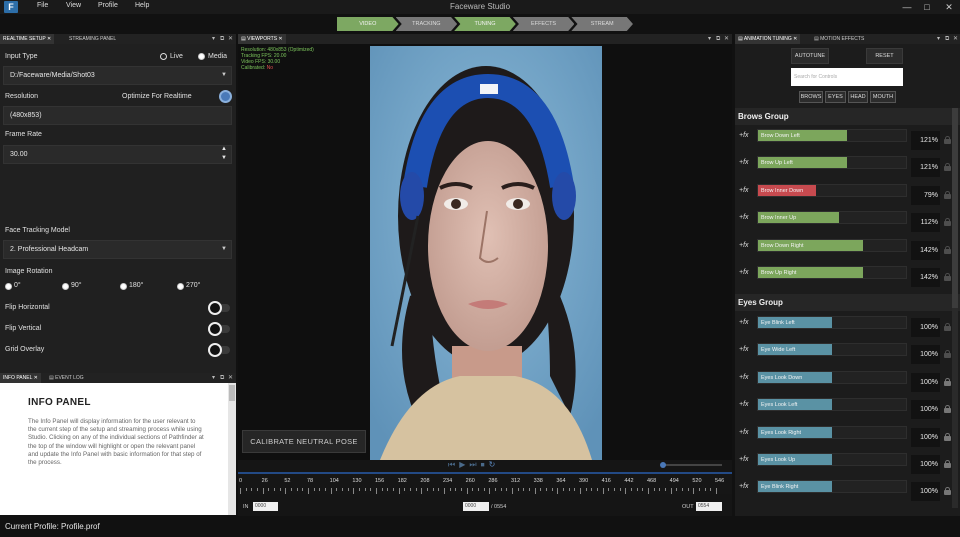 This screenshot has width=960, height=537. What do you see at coordinates (832, 459) in the screenshot?
I see `control-slider: Eyes Look Up` at bounding box center [832, 459].